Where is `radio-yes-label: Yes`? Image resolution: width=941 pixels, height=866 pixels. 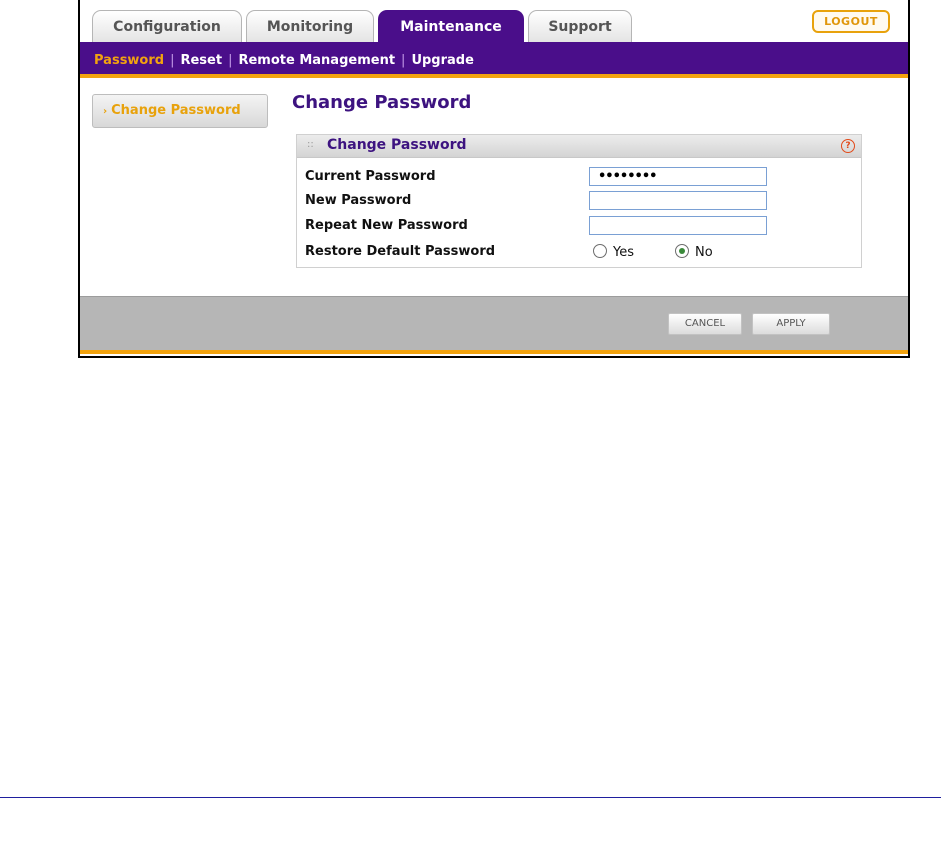 radio-yes-label: Yes is located at coordinates (623, 252).